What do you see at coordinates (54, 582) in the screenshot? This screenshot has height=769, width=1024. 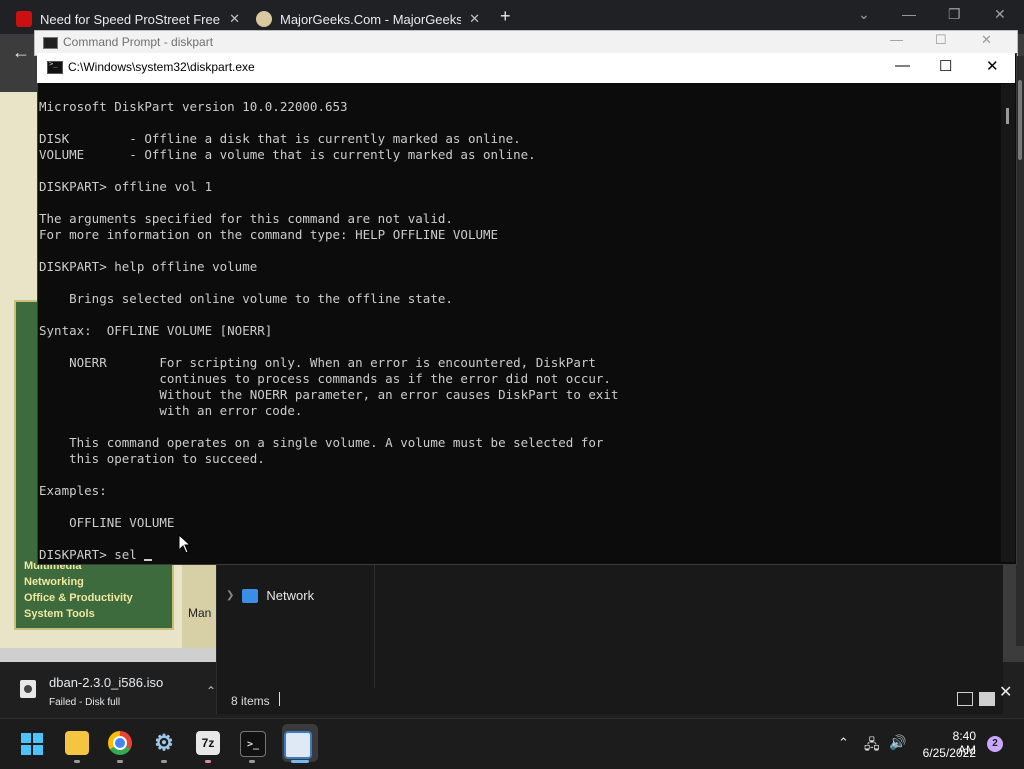 I see `sidebar-link-networking: Networking` at bounding box center [54, 582].